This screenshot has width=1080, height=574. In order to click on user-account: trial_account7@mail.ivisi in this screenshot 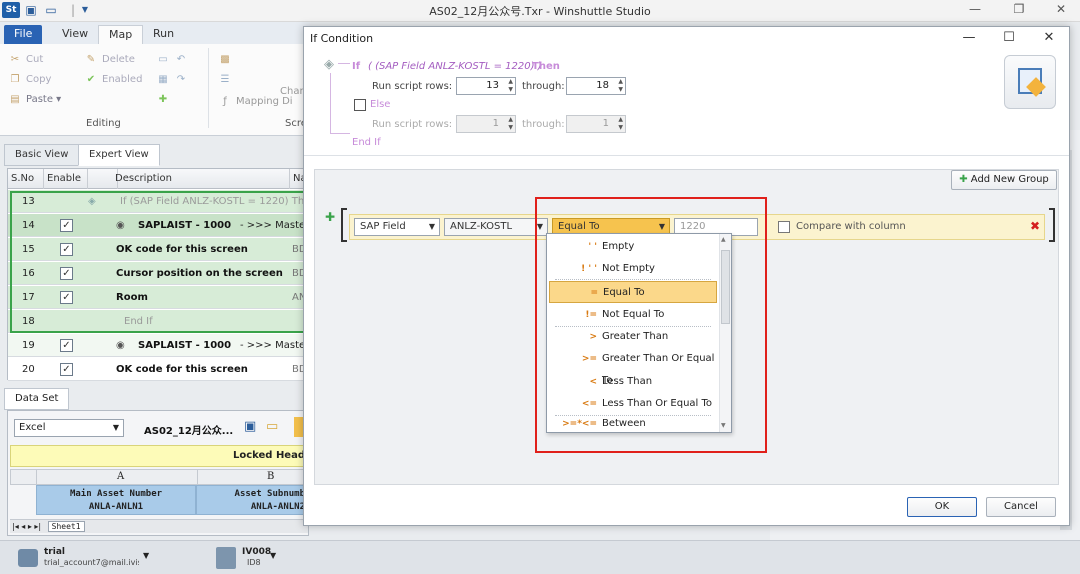, I will do `click(91, 562)`.